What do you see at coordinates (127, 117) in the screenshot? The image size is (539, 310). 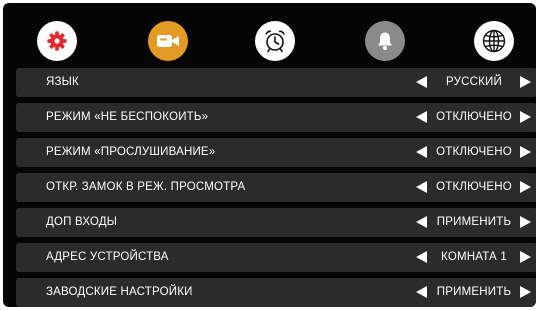 I see `setting-label: РЕЖИМ «НЕ БЕСПОКОИТЬ»` at bounding box center [127, 117].